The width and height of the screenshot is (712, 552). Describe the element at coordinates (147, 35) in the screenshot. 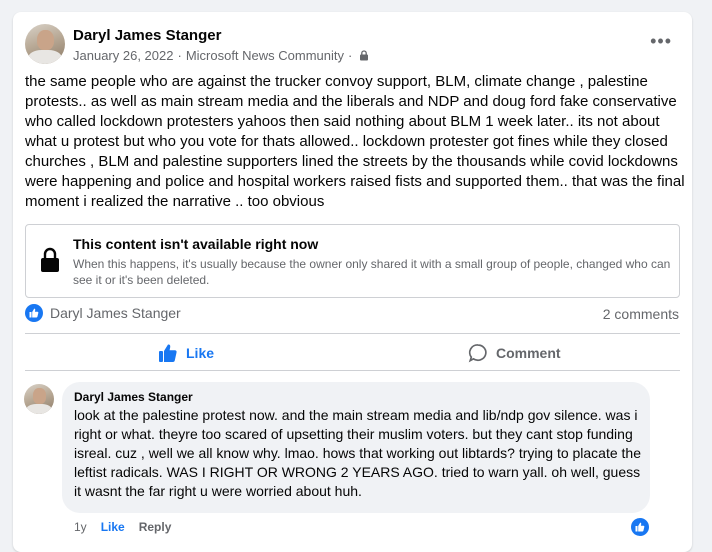

I see `post-author: Daryl James Stanger` at that location.